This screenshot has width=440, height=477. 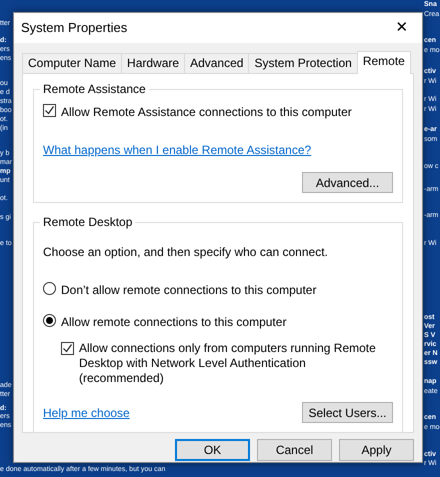 What do you see at coordinates (212, 450) in the screenshot?
I see `dialog-button: OK` at bounding box center [212, 450].